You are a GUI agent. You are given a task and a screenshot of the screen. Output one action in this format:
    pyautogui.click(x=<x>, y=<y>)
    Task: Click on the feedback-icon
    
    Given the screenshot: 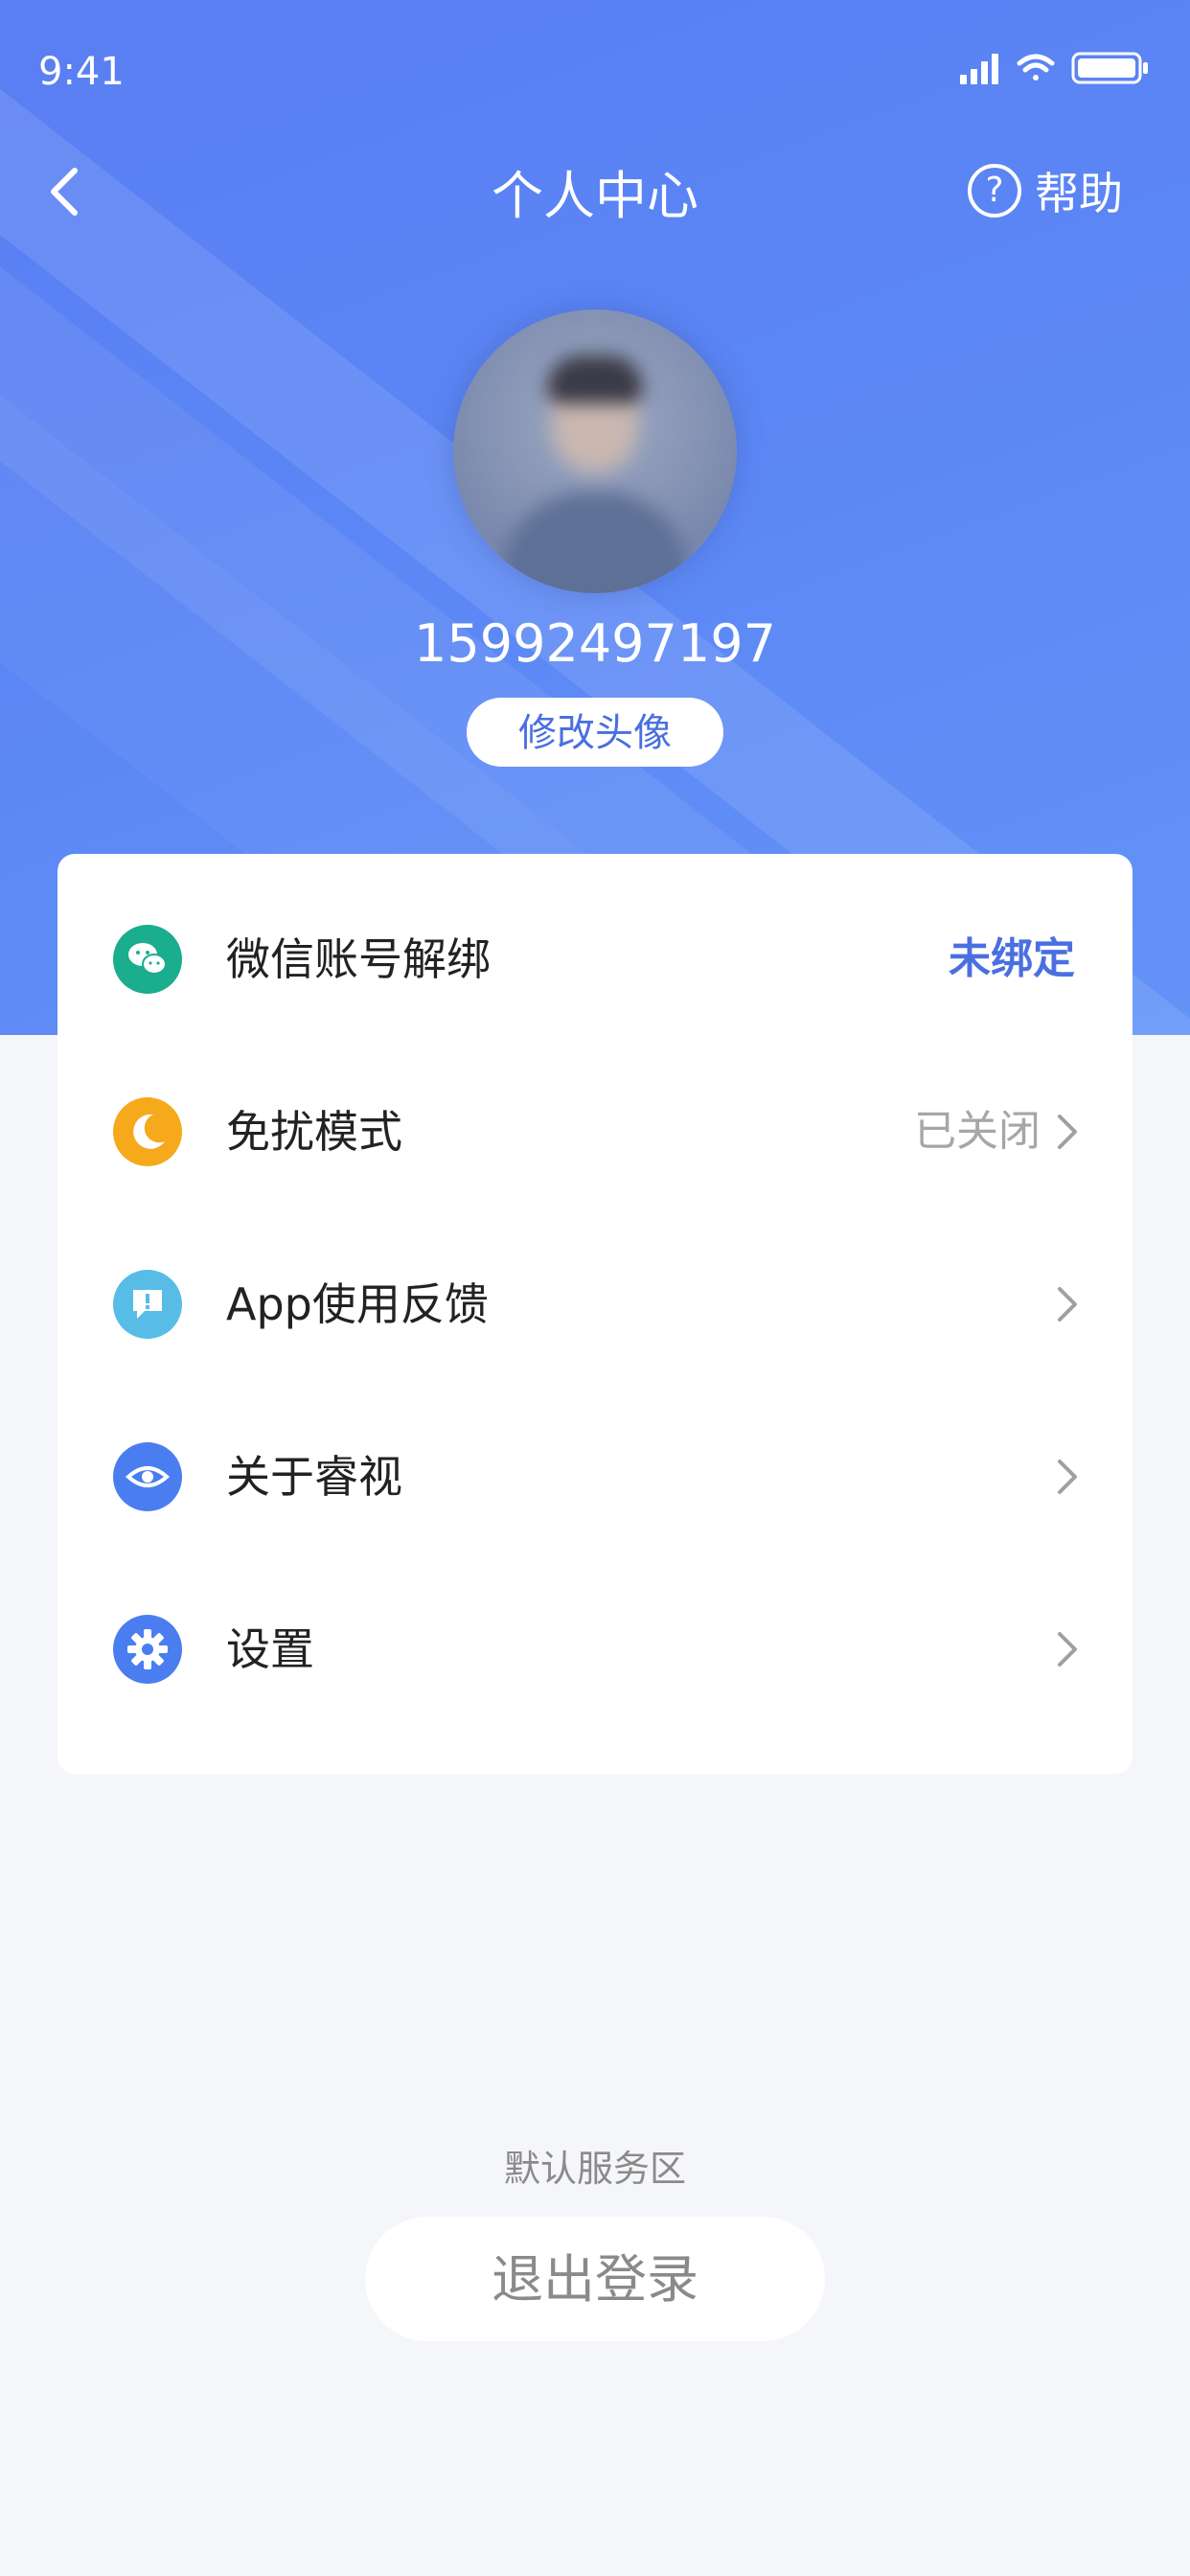 What is the action you would take?
    pyautogui.click(x=148, y=1304)
    